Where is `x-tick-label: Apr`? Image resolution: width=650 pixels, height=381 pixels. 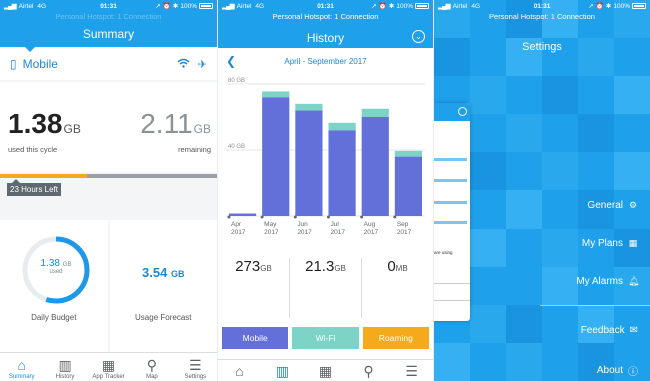 x-tick-label: Apr is located at coordinates (236, 224).